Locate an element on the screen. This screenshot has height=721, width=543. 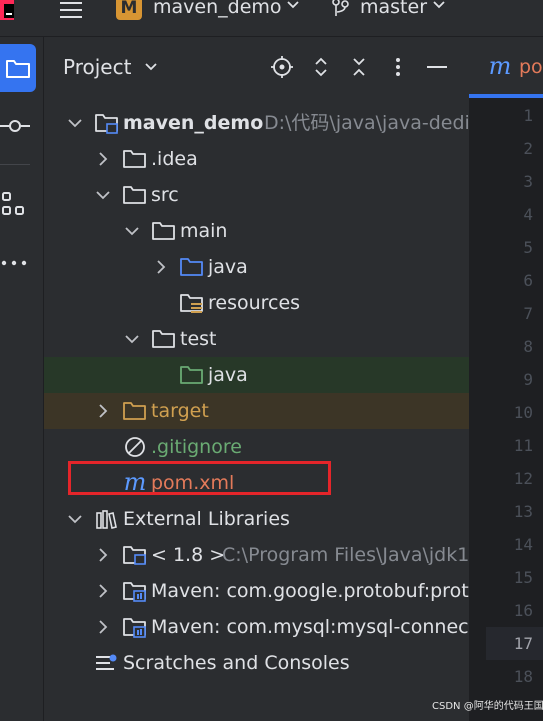
external-libraries-label: External Libraries is located at coordinates (206, 519).